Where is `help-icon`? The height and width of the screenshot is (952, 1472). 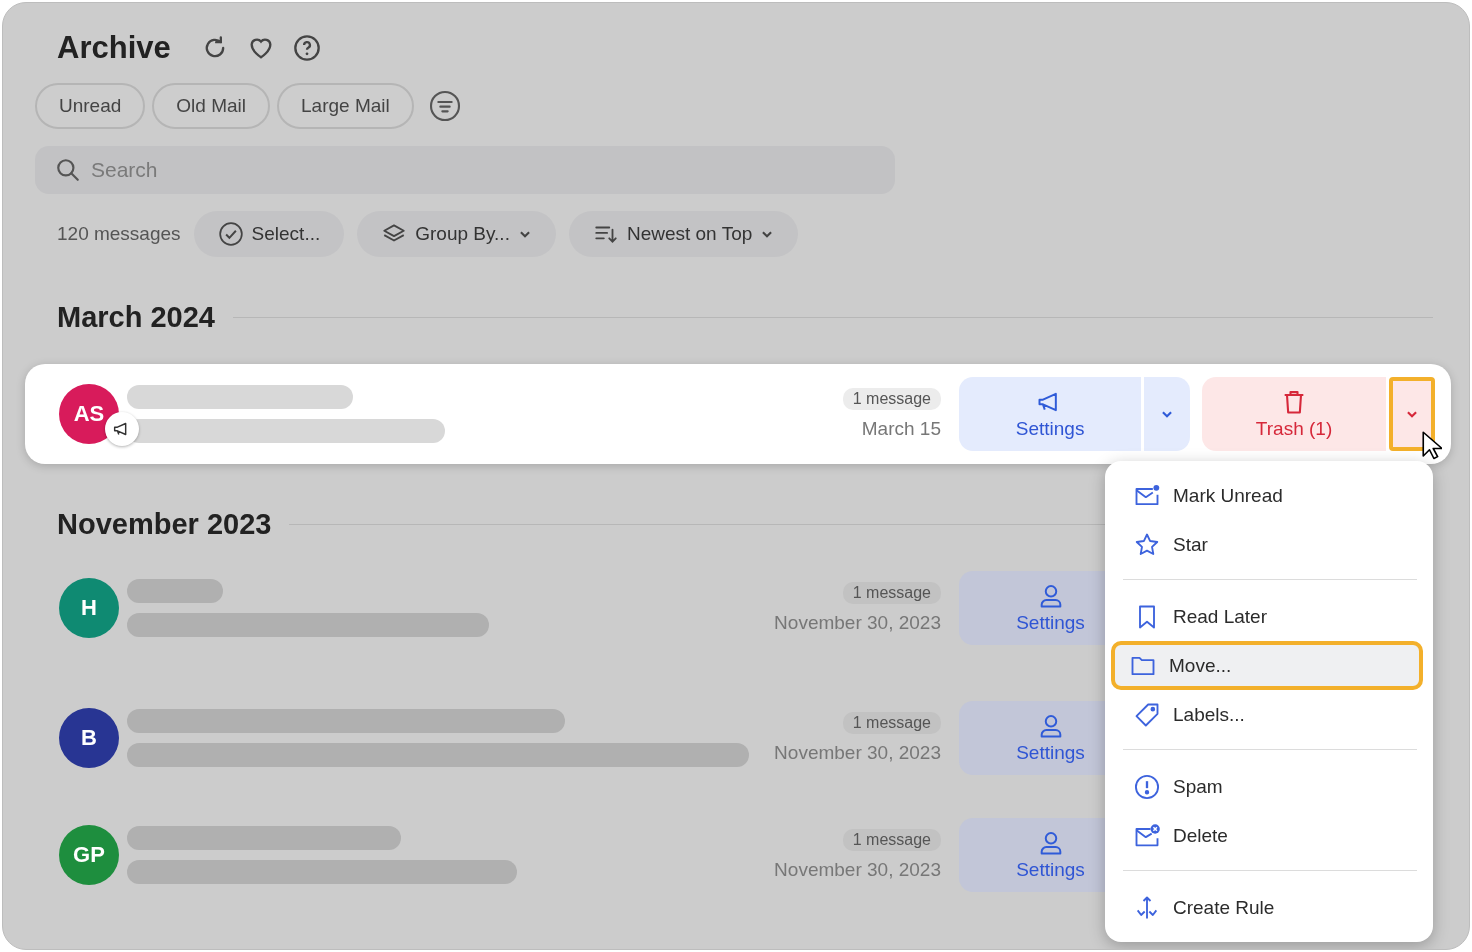 help-icon is located at coordinates (306, 48).